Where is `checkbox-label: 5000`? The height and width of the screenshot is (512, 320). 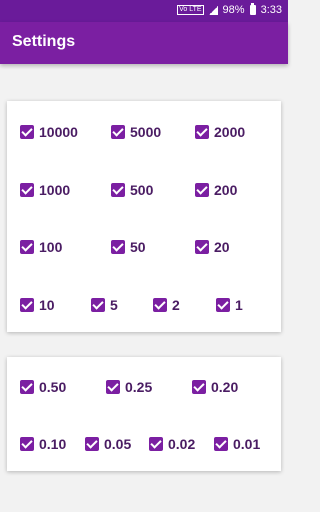
checkbox-label: 5000 is located at coordinates (146, 132).